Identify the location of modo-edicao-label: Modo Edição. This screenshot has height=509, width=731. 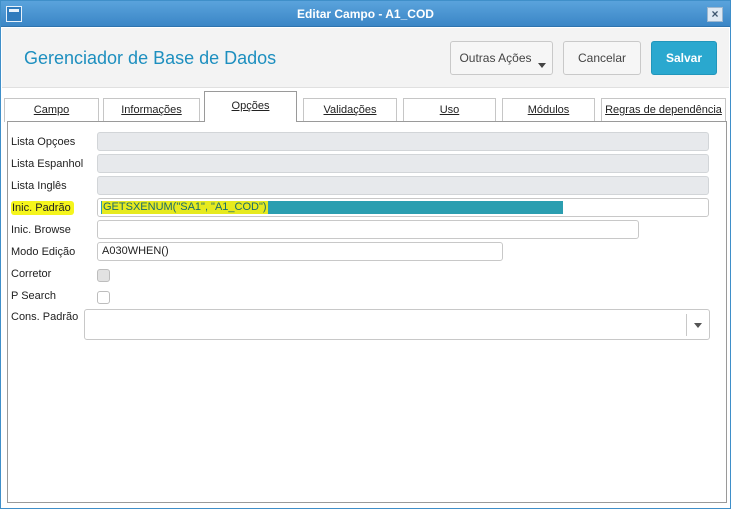
(43, 252).